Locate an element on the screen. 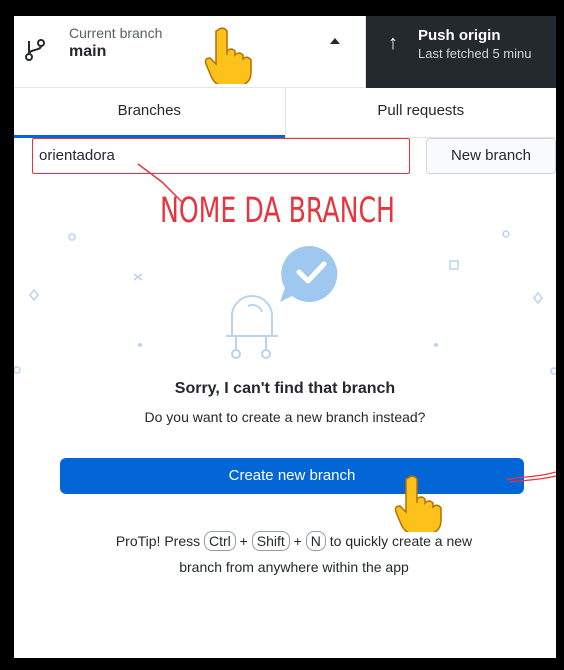  protip-line-2: branch from anywhere within the app is located at coordinates (294, 567).